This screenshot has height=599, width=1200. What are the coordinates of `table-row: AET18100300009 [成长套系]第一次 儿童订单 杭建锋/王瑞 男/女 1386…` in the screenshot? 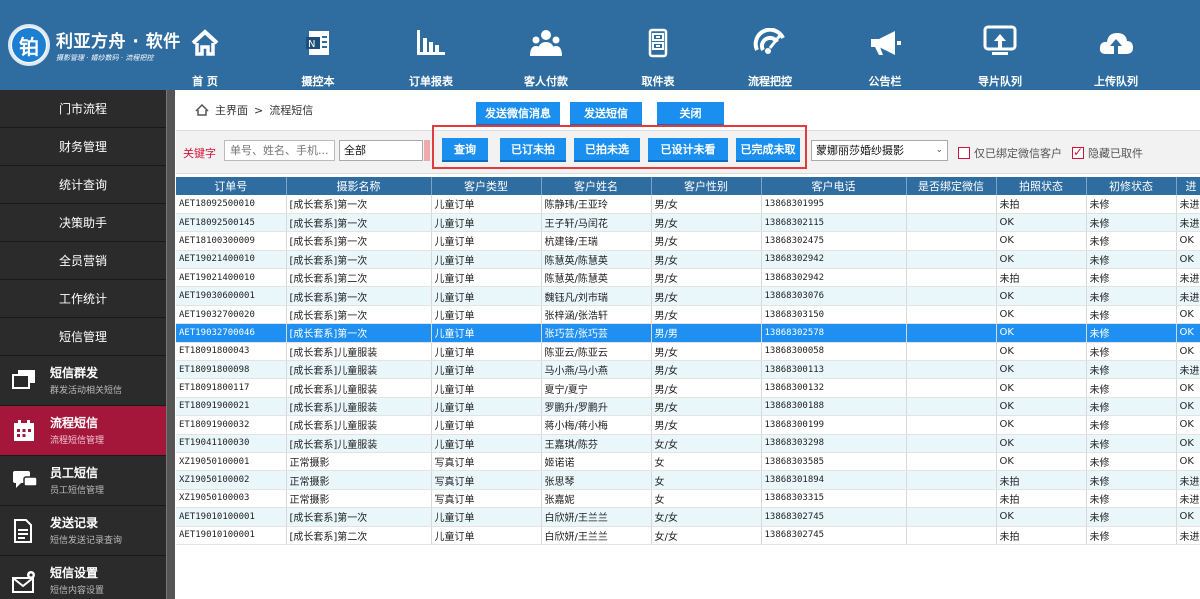 It's located at (688, 241).